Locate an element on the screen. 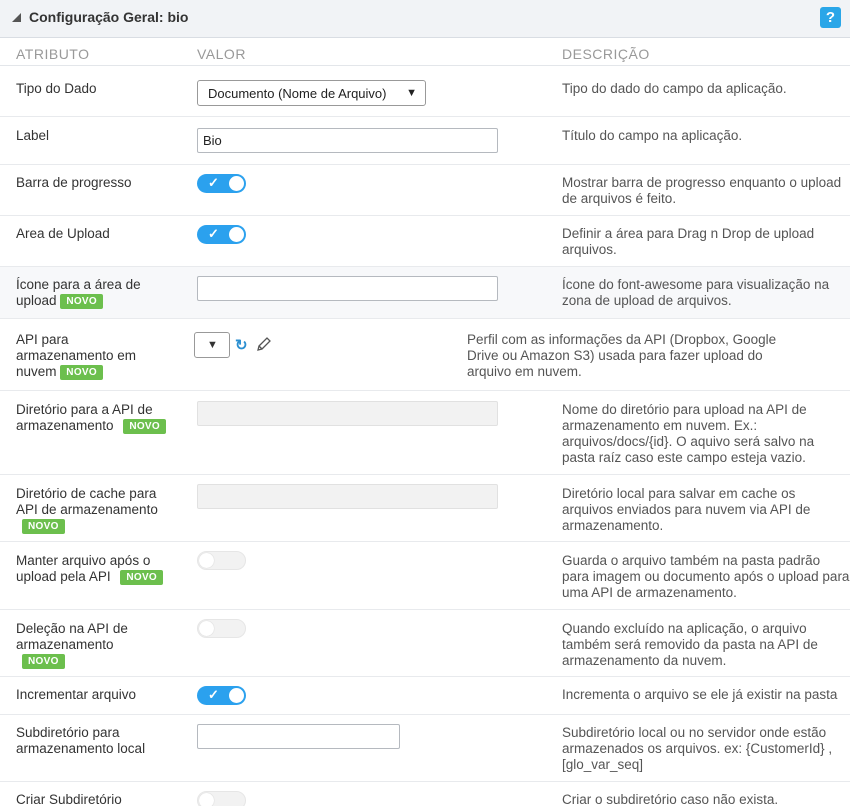 This screenshot has height=806, width=850. row-label: Label Bio Título do campo na aplicação. is located at coordinates (425, 141).